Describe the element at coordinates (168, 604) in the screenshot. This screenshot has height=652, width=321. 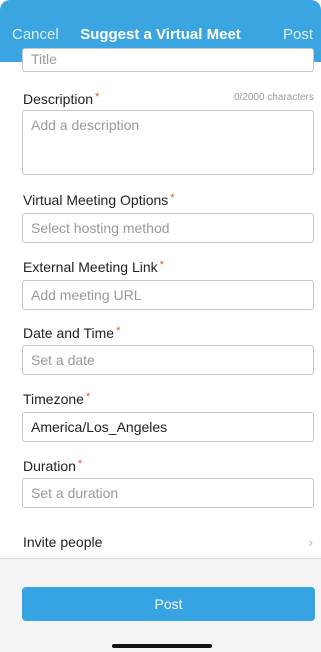
I see `post-button: Post` at that location.